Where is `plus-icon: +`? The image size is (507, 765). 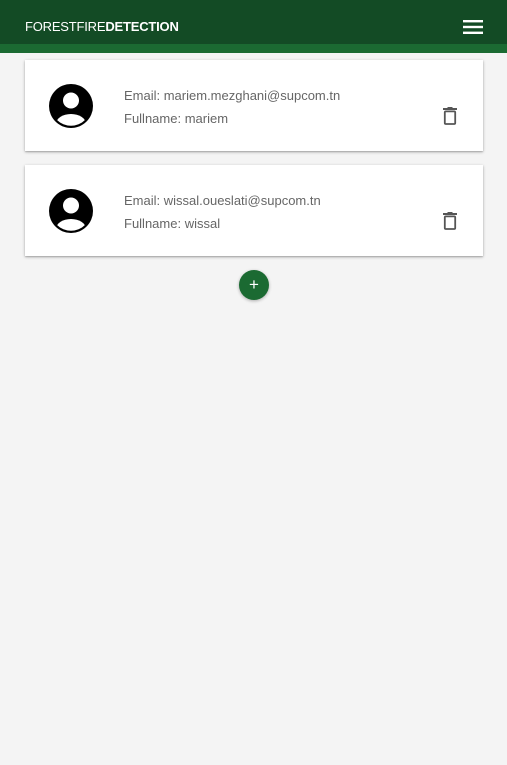
plus-icon: + is located at coordinates (254, 284).